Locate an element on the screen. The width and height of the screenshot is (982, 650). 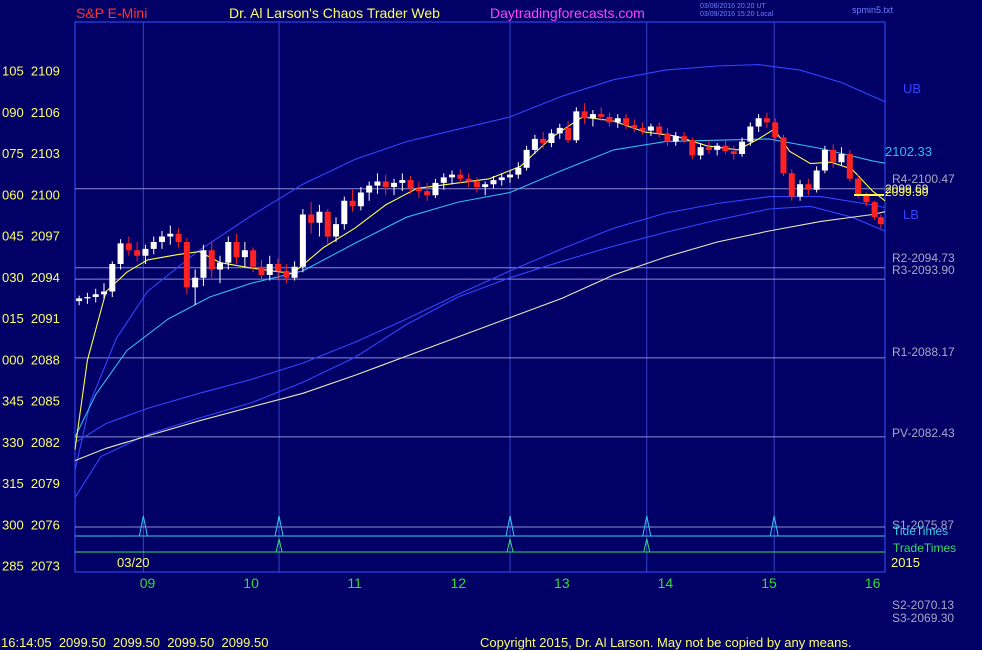
date-label: 03/20 is located at coordinates (133, 562).